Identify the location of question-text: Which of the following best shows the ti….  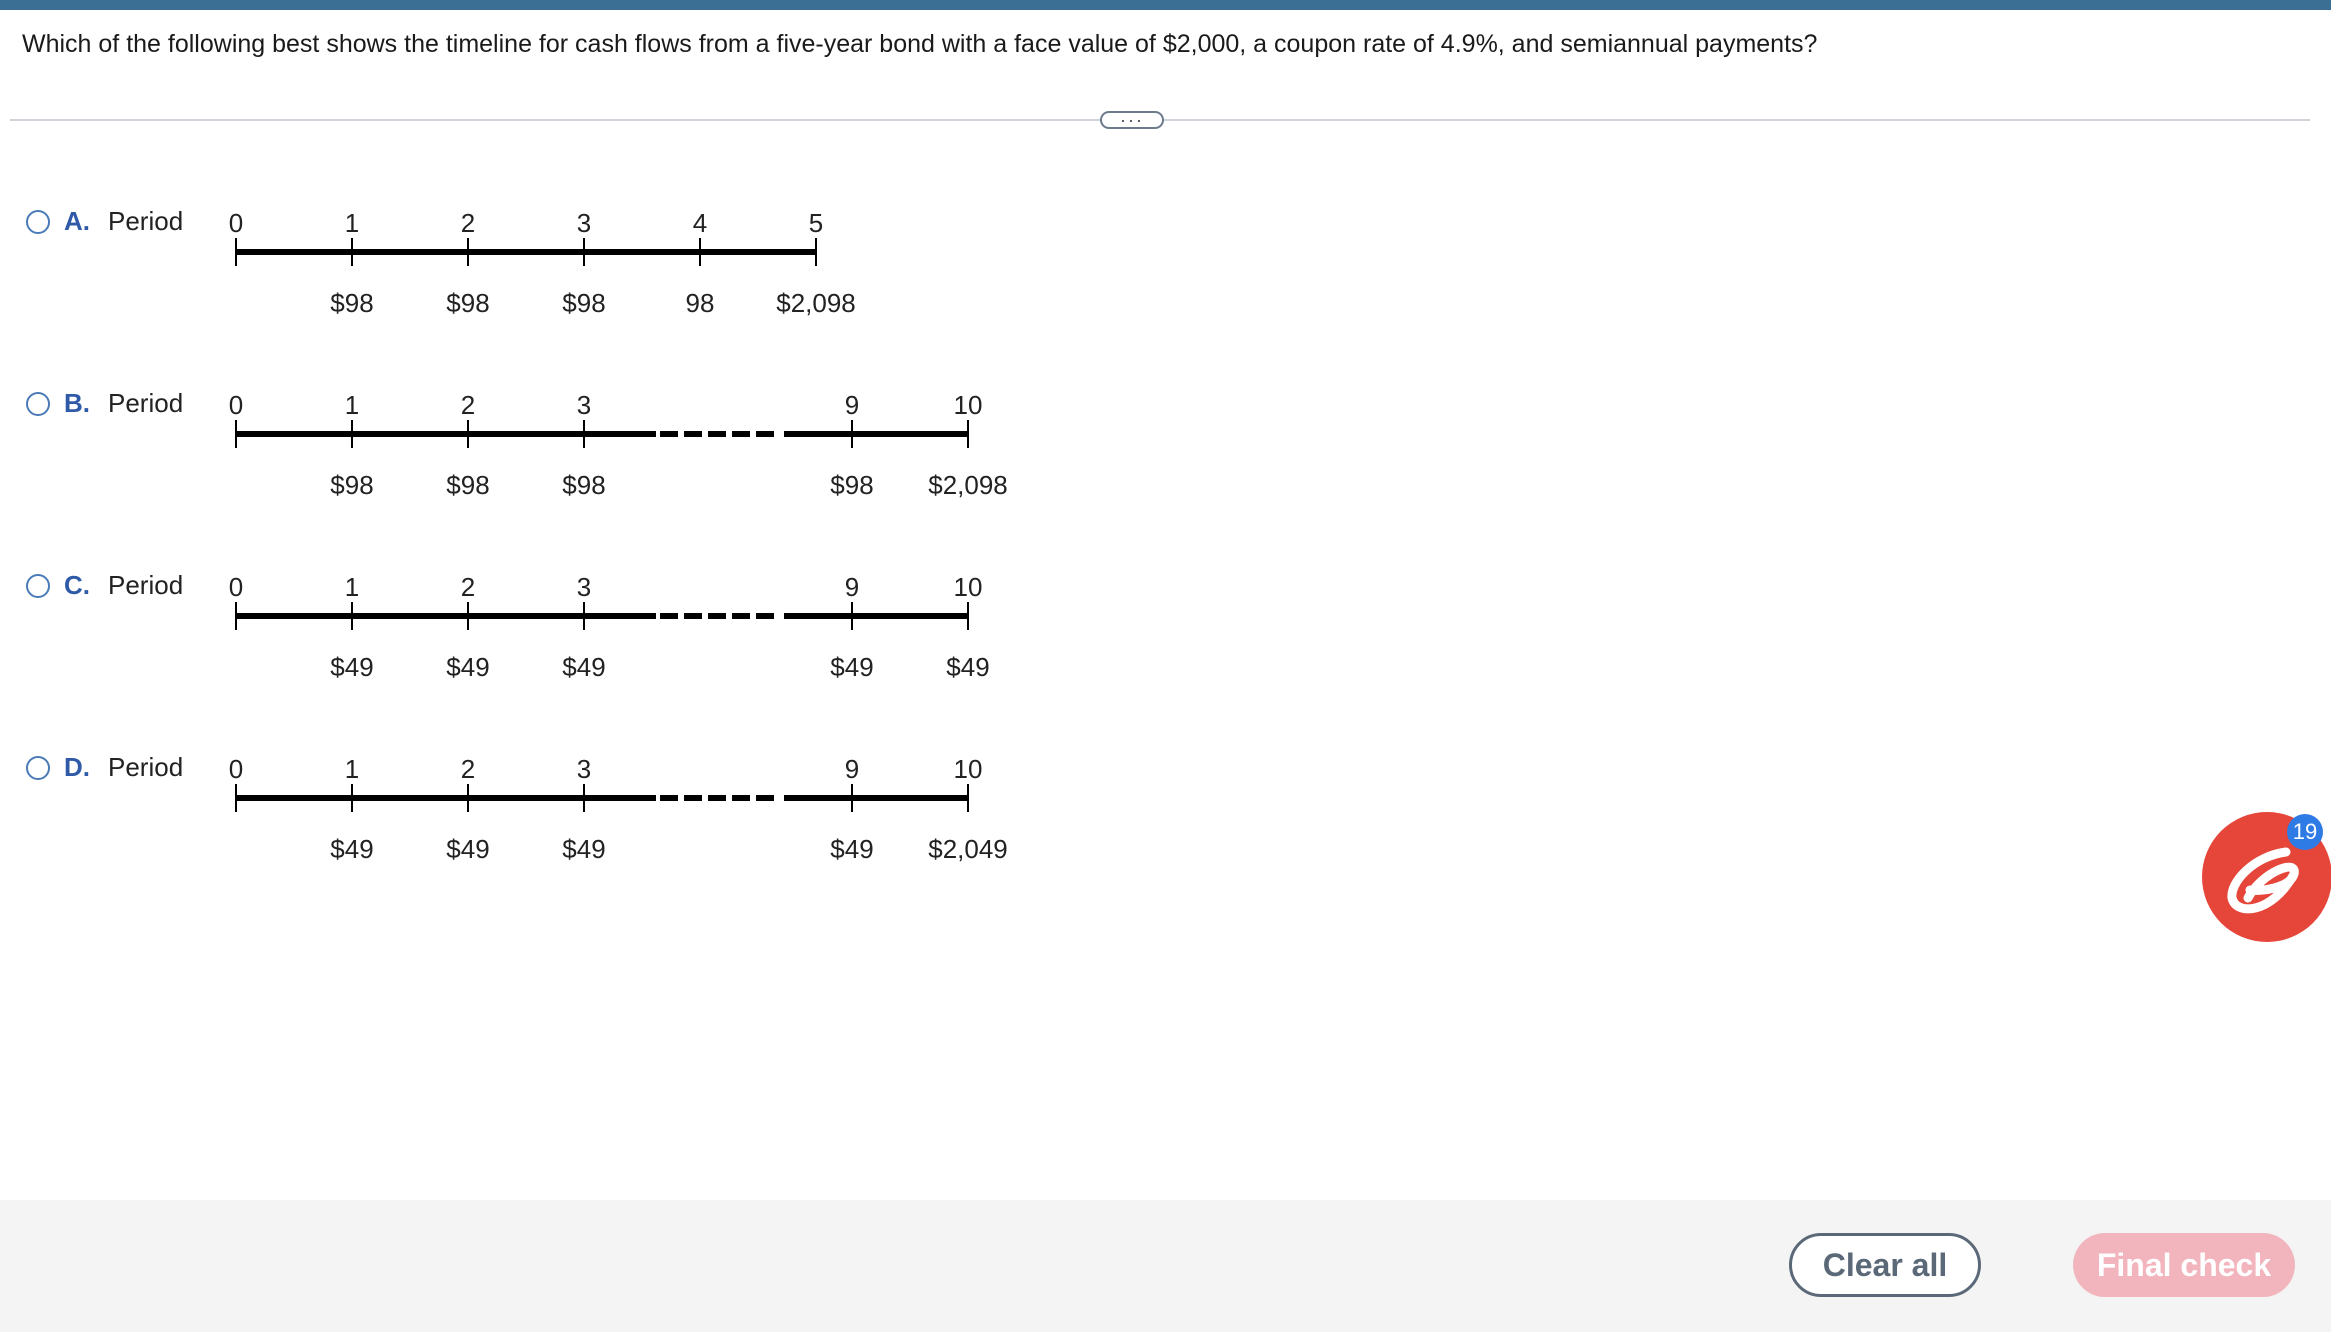
(920, 44).